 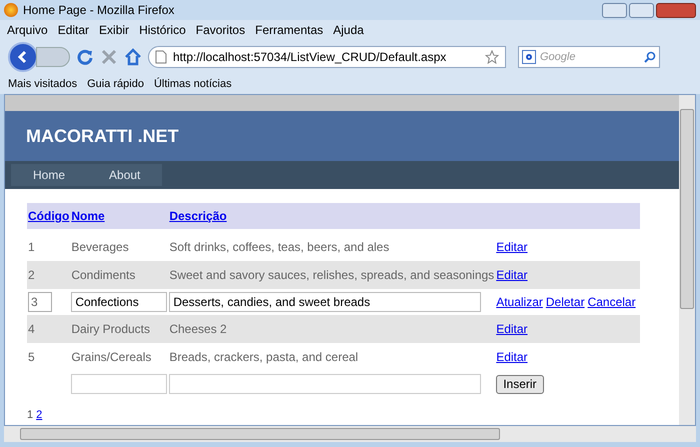 I want to click on nav-link: Home, so click(x=49, y=175).